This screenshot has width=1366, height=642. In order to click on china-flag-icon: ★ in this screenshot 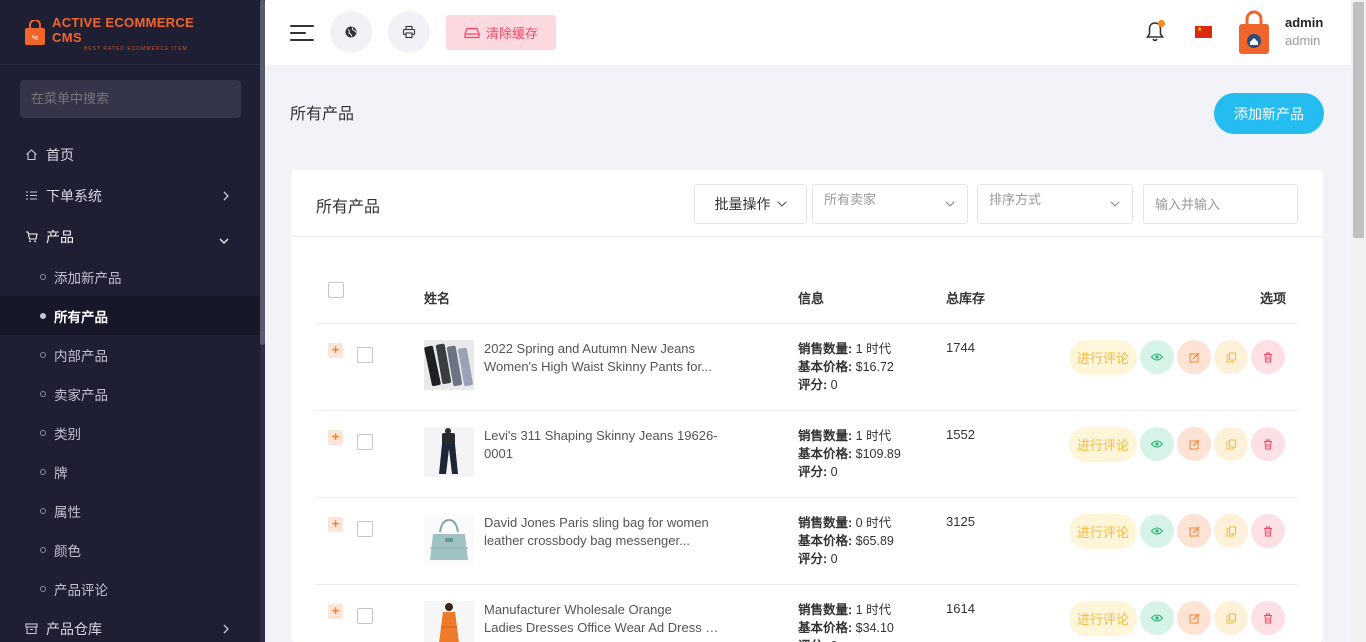, I will do `click(1203, 32)`.